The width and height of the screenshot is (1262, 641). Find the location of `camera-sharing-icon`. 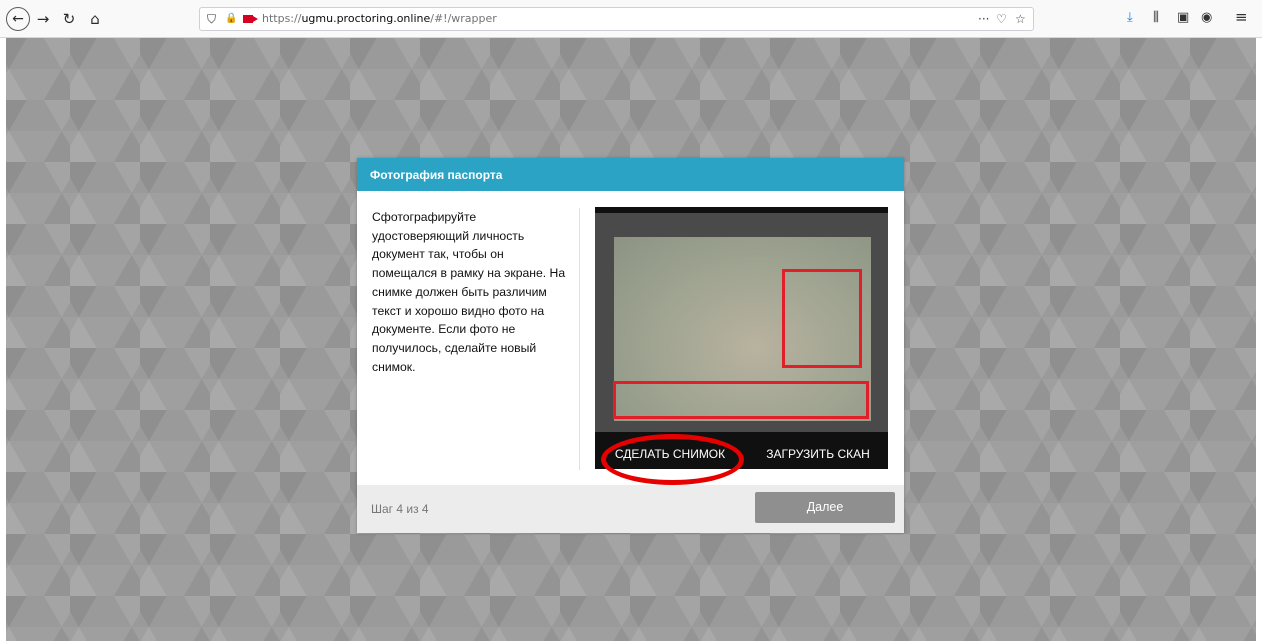

camera-sharing-icon is located at coordinates (250, 19).